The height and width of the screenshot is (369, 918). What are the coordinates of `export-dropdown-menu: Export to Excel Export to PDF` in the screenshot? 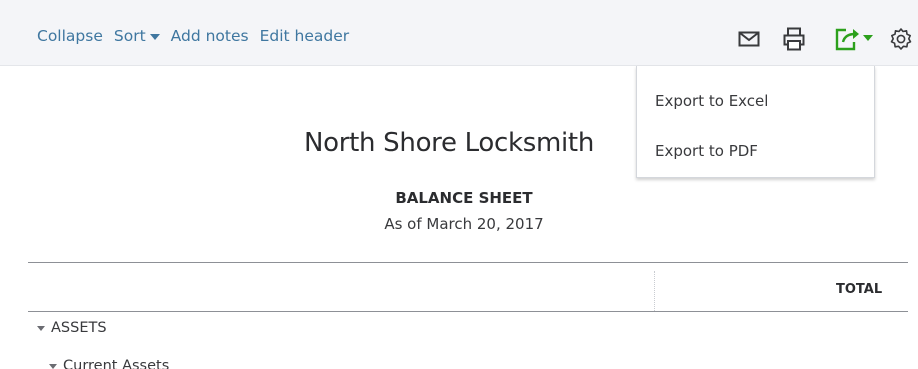 It's located at (755, 122).